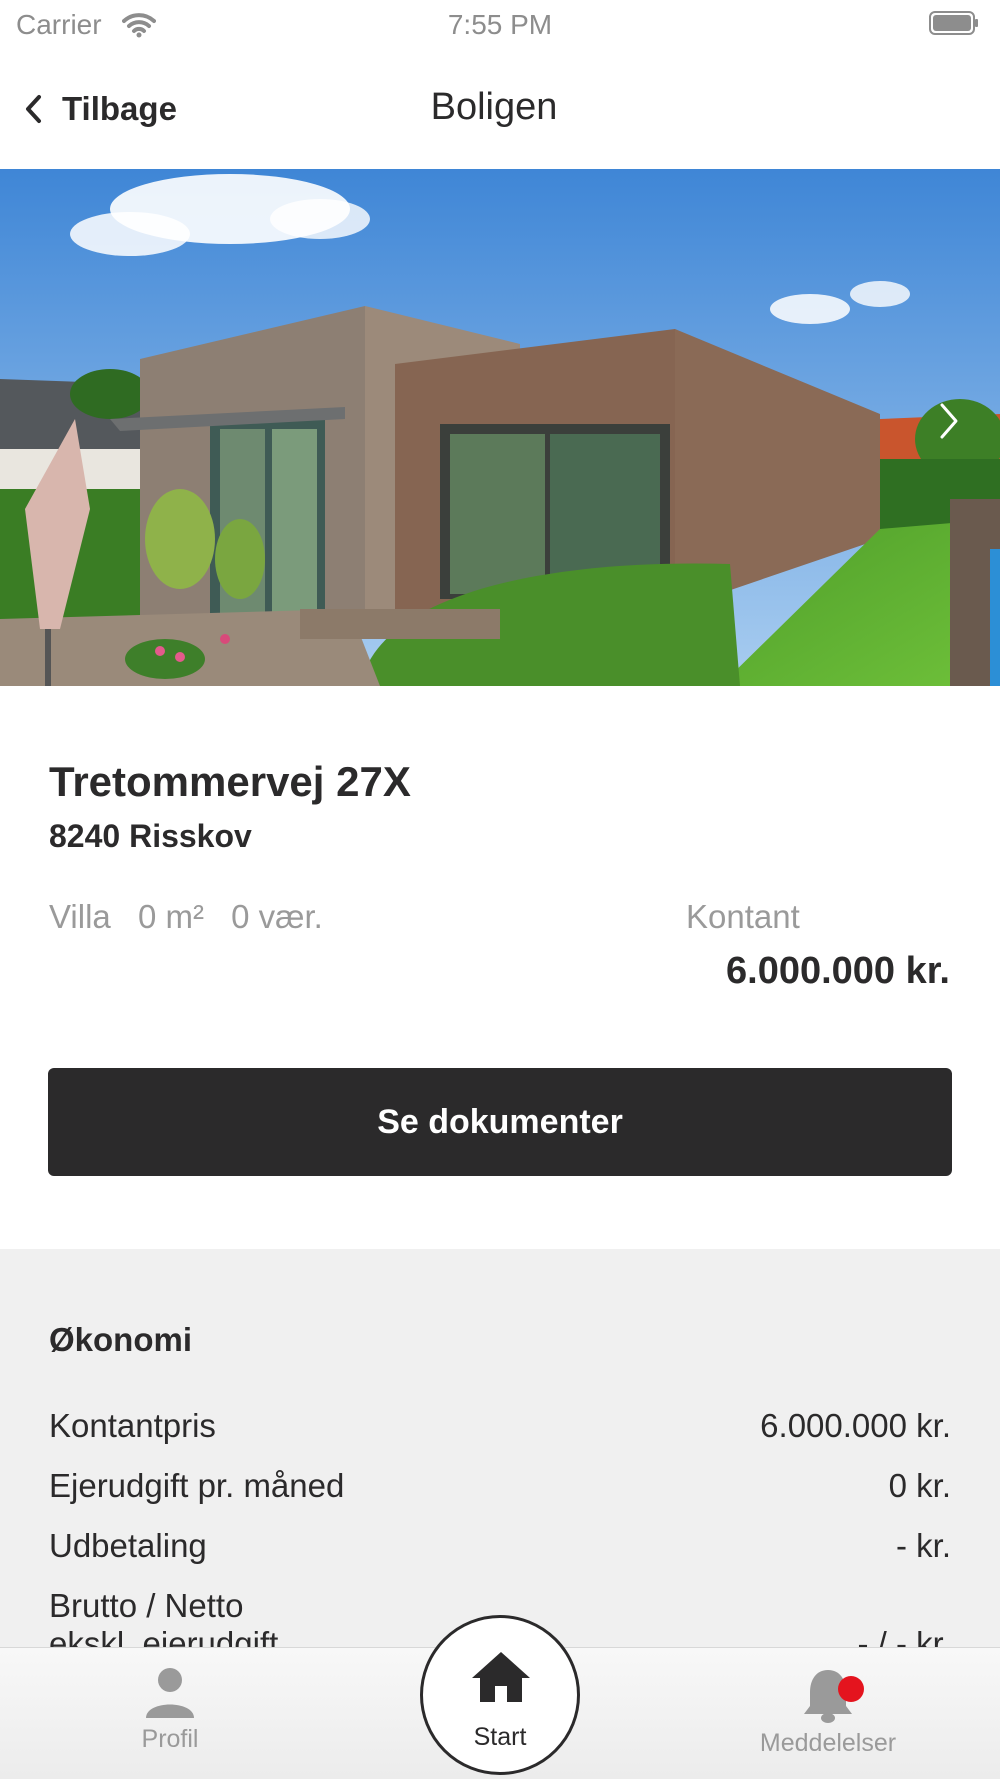 This screenshot has height=1779, width=1000. What do you see at coordinates (851, 1689) in the screenshot?
I see `notification-badge` at bounding box center [851, 1689].